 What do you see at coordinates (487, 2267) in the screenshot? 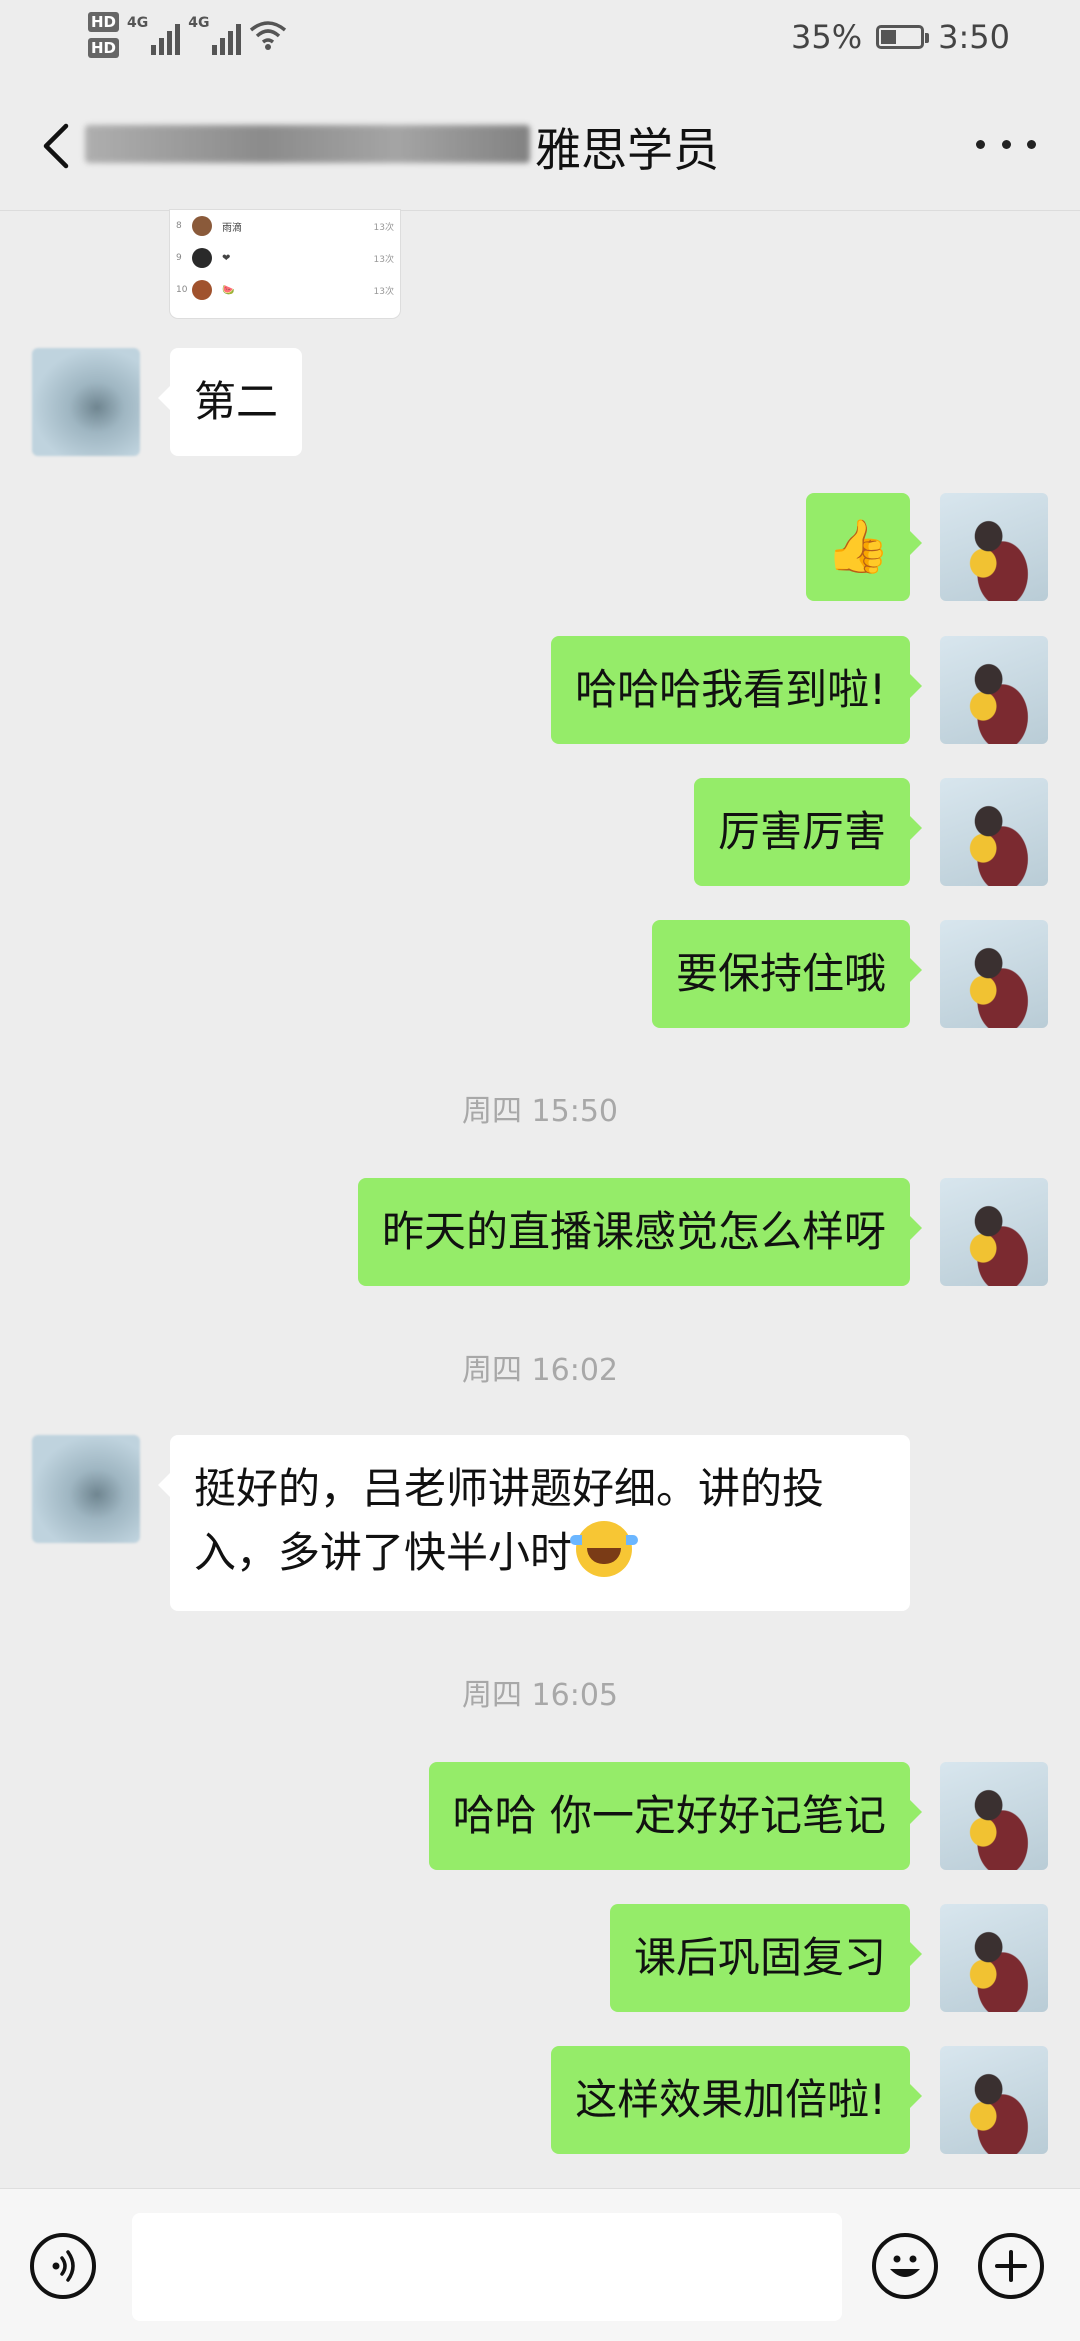
I see `message-input` at bounding box center [487, 2267].